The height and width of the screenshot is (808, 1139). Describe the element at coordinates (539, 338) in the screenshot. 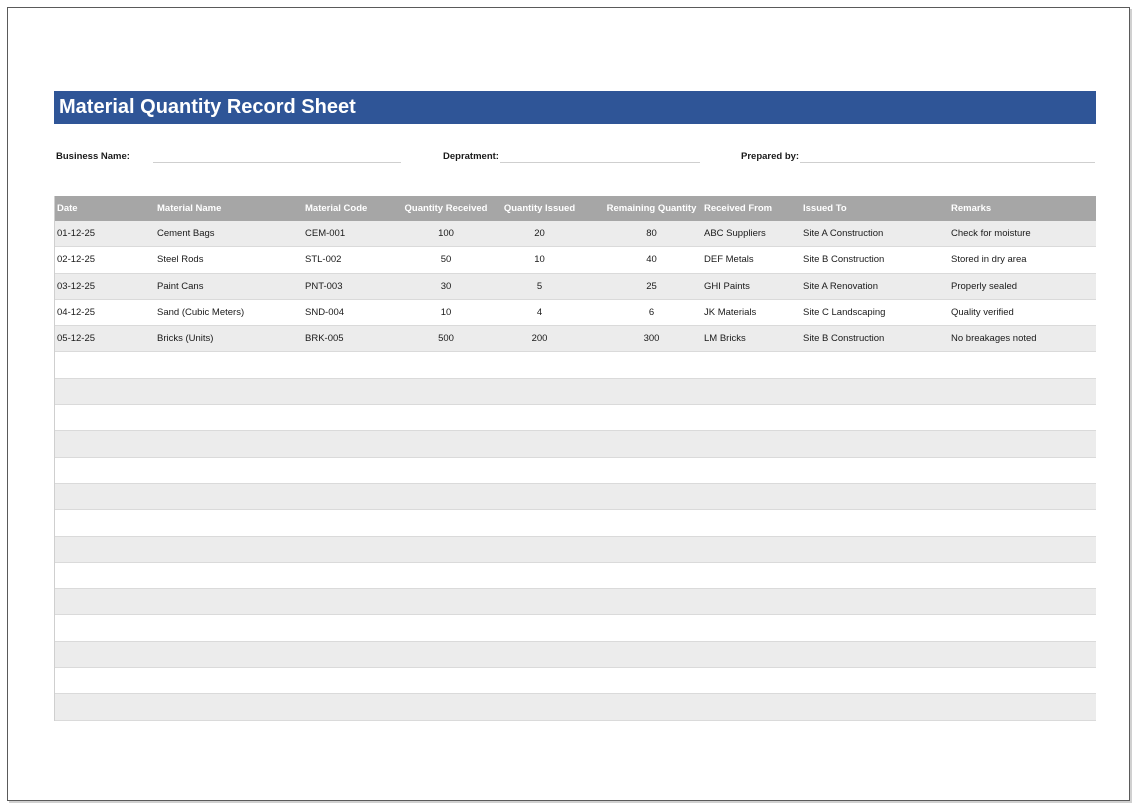

I see `cell-quantity-issued: 200` at that location.